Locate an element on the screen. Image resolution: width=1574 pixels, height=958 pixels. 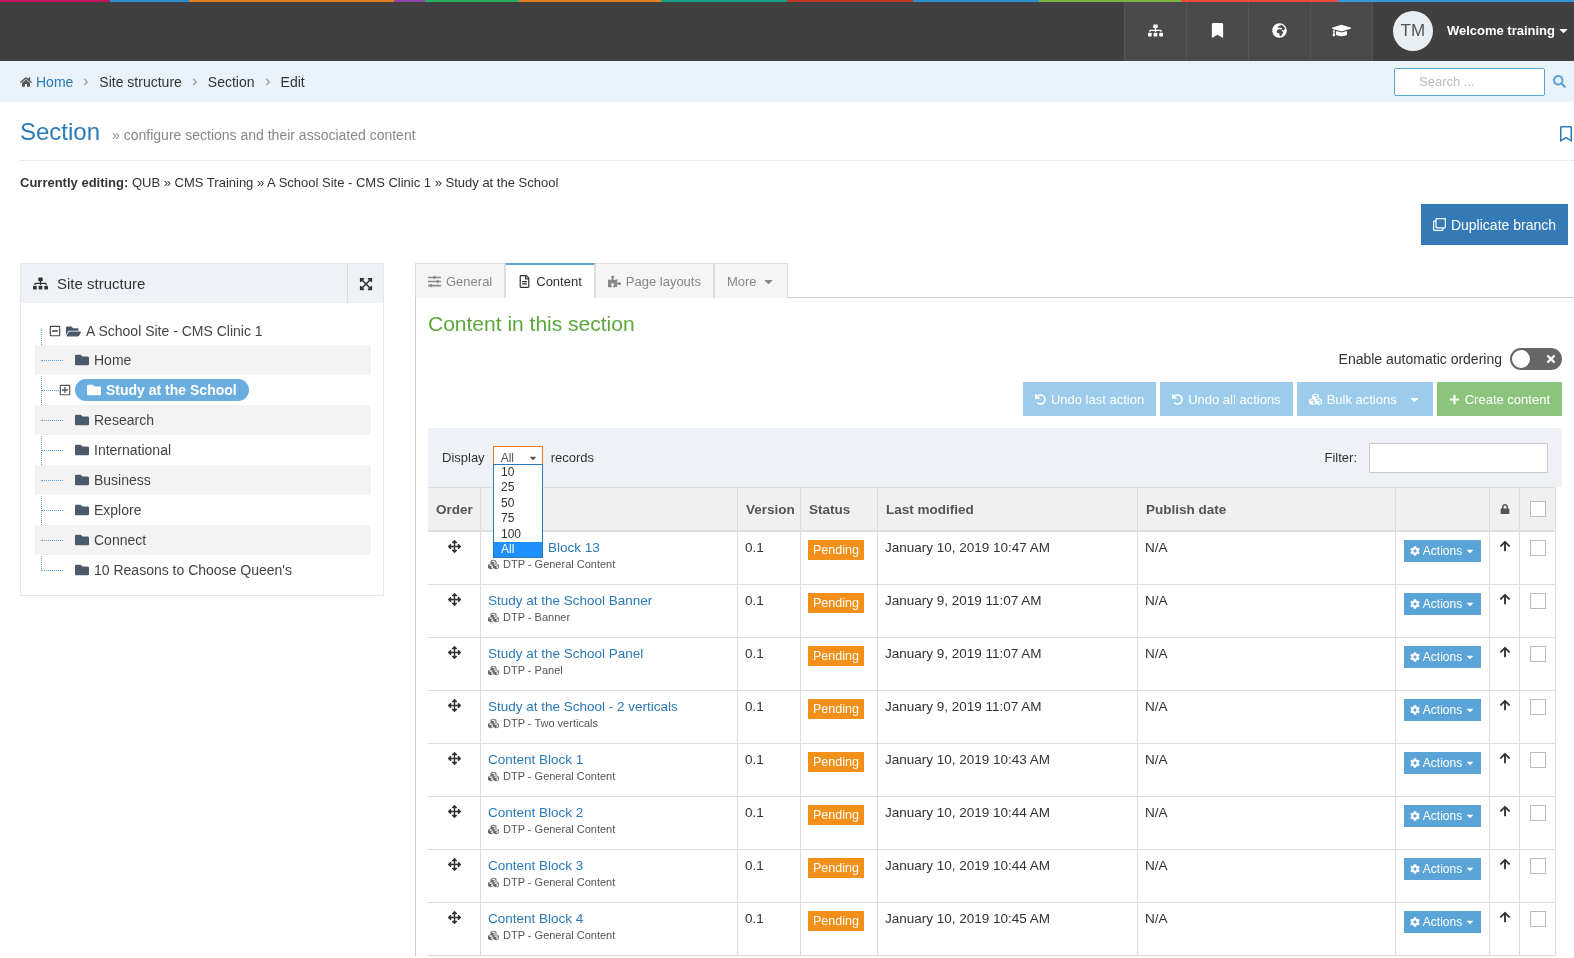
welcome-text: Welcome training is located at coordinates (1500, 30).